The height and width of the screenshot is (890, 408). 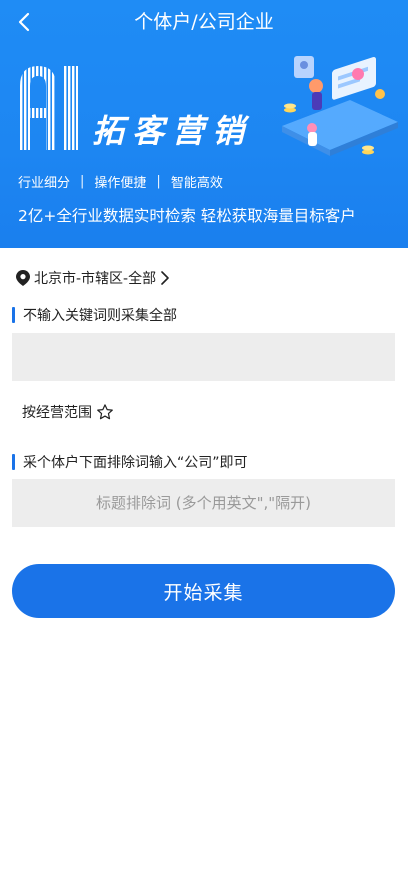 I want to click on keyword-section-label: 不输入关键词则采集全部, so click(x=94, y=315).